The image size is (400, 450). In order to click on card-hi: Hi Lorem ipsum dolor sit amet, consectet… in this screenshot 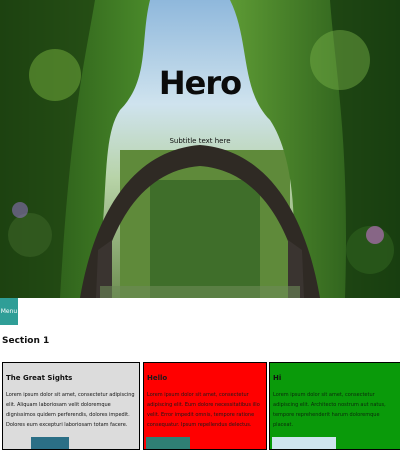, I will do `click(334, 406)`.